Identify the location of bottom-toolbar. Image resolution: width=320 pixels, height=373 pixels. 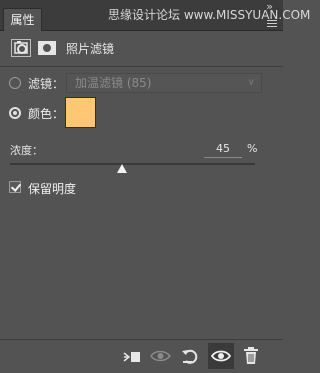
(141, 356).